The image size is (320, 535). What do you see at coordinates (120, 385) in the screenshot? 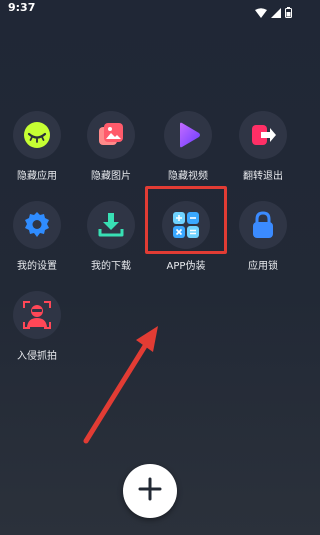
I see `annotation-arrow` at bounding box center [120, 385].